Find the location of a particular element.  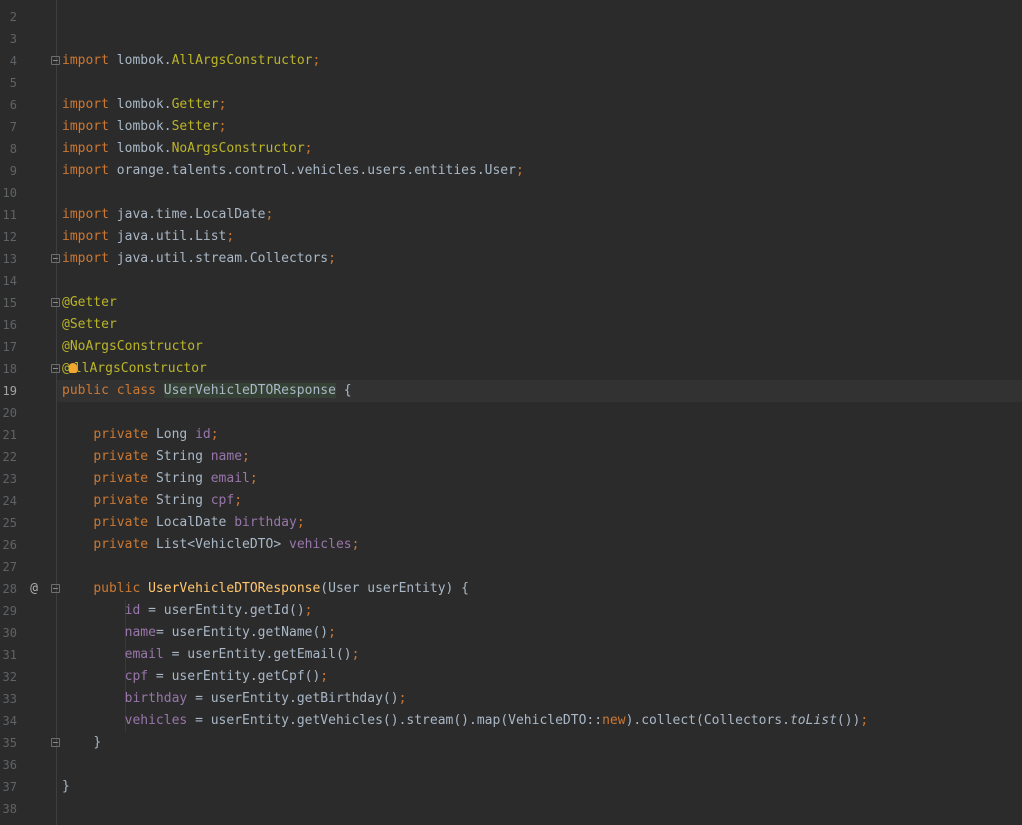

code-line: birthday = userEntity.getBirthday(); is located at coordinates (265, 698).